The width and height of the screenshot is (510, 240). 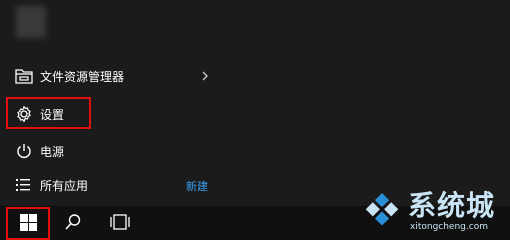 I want to click on menu-item-file-explorer: 文件资源管理器, so click(x=113, y=76).